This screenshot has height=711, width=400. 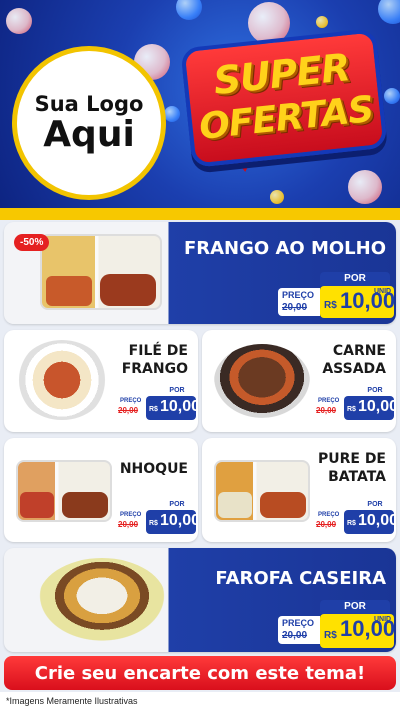 I want to click on disclaimer-note: *Imagens Meramente Ilustrativas, so click(x=72, y=701).